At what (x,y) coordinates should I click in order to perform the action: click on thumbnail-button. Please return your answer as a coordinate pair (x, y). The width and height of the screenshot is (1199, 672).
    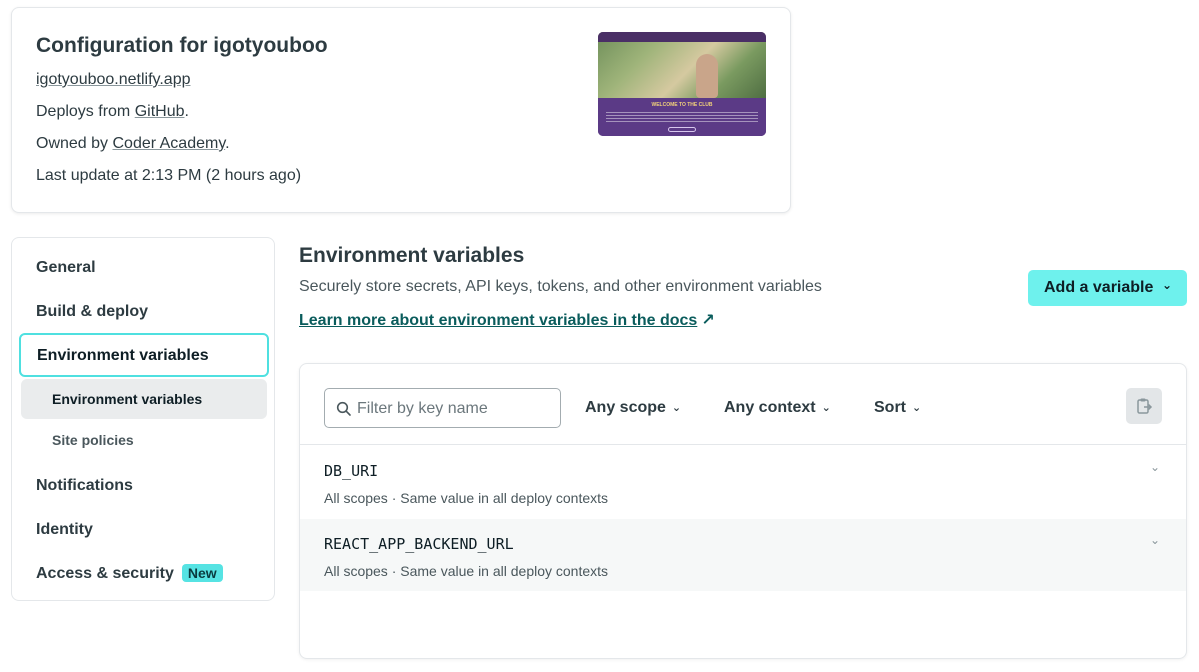
    Looking at the image, I should click on (682, 129).